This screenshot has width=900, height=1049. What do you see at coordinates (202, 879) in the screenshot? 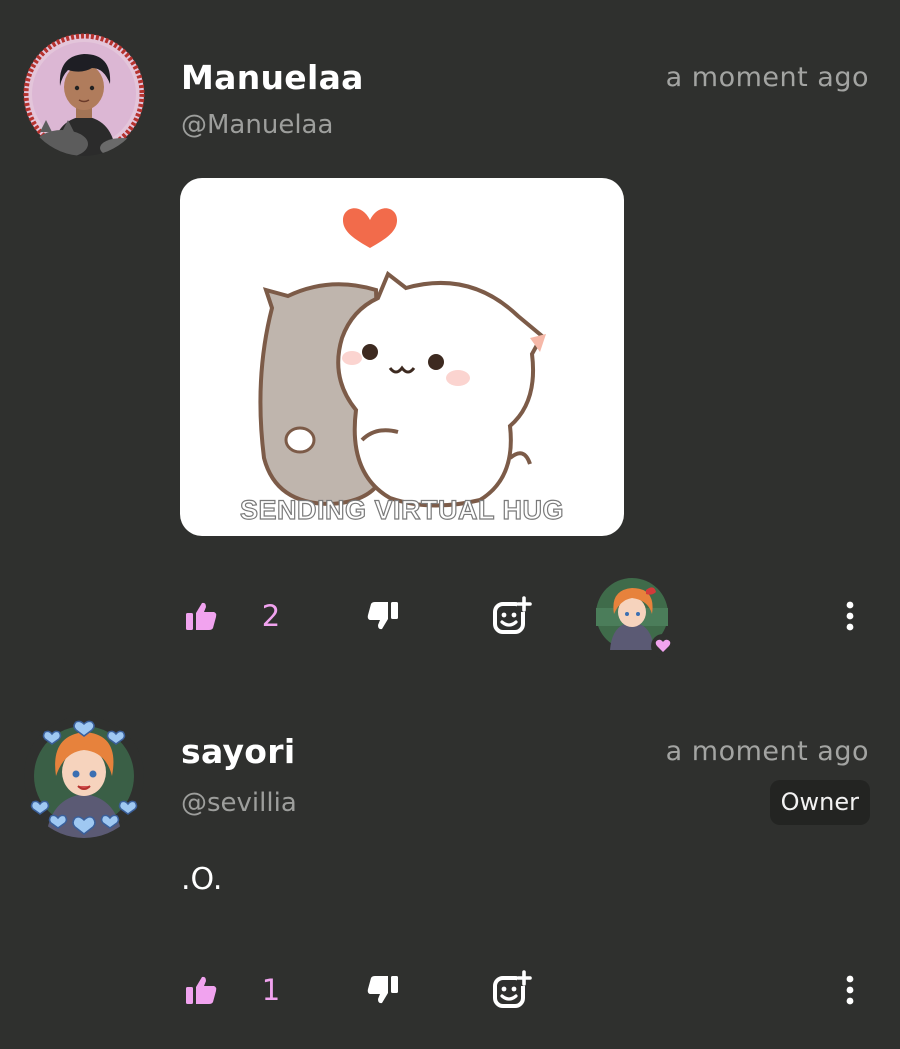
I see `comment-text: .O.` at bounding box center [202, 879].